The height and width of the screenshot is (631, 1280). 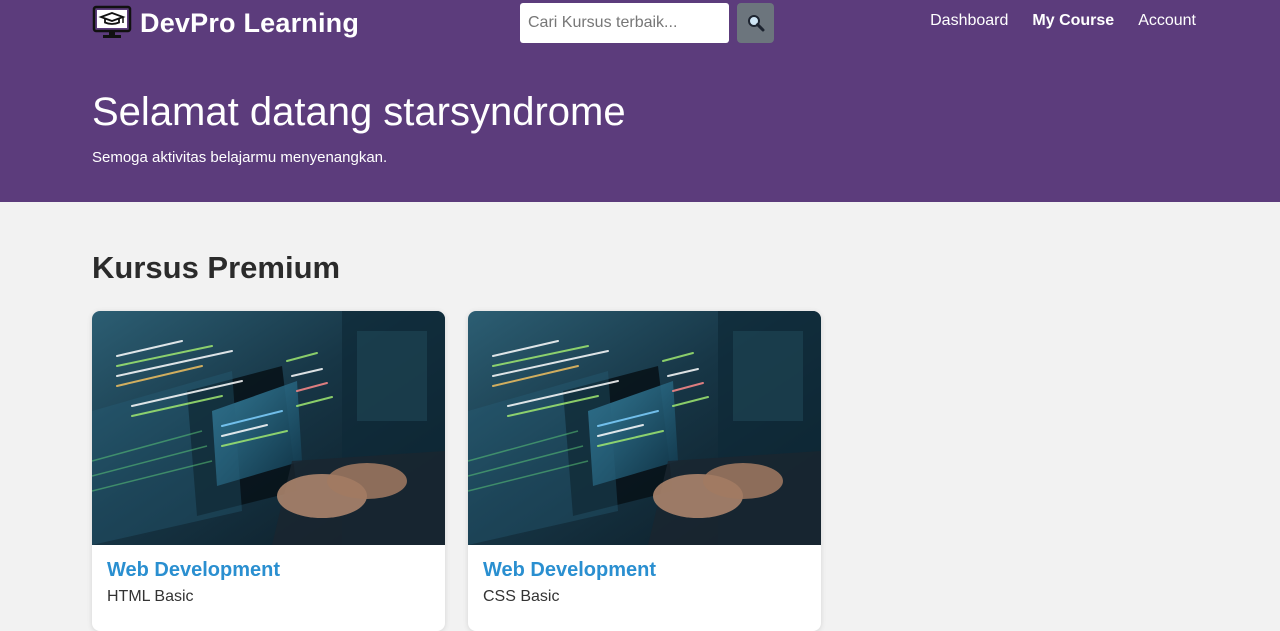 I want to click on course-card: Web Development HTML Basic, so click(x=268, y=471).